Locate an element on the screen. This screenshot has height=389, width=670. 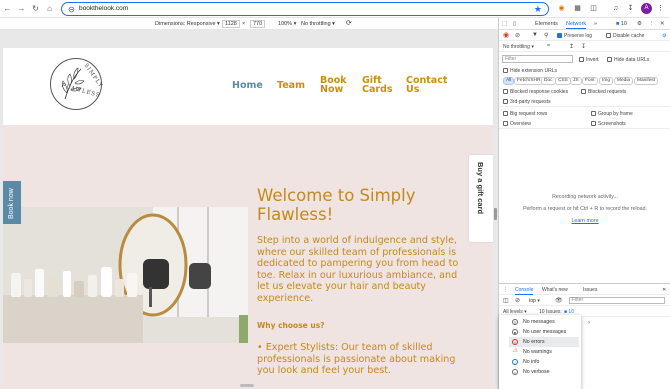
nav-home: Home is located at coordinates (247, 86).